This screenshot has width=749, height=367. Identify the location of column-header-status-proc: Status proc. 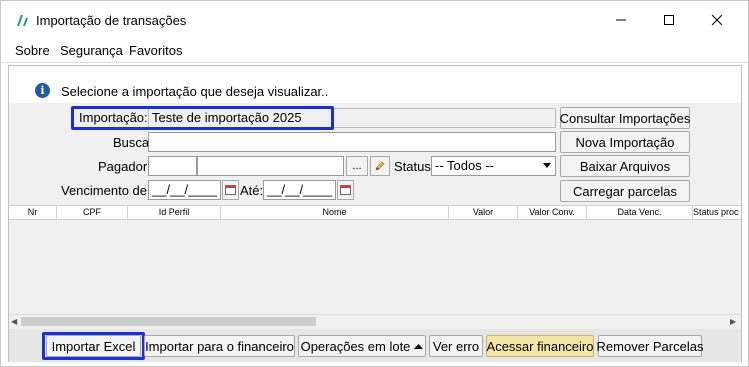
(717, 213).